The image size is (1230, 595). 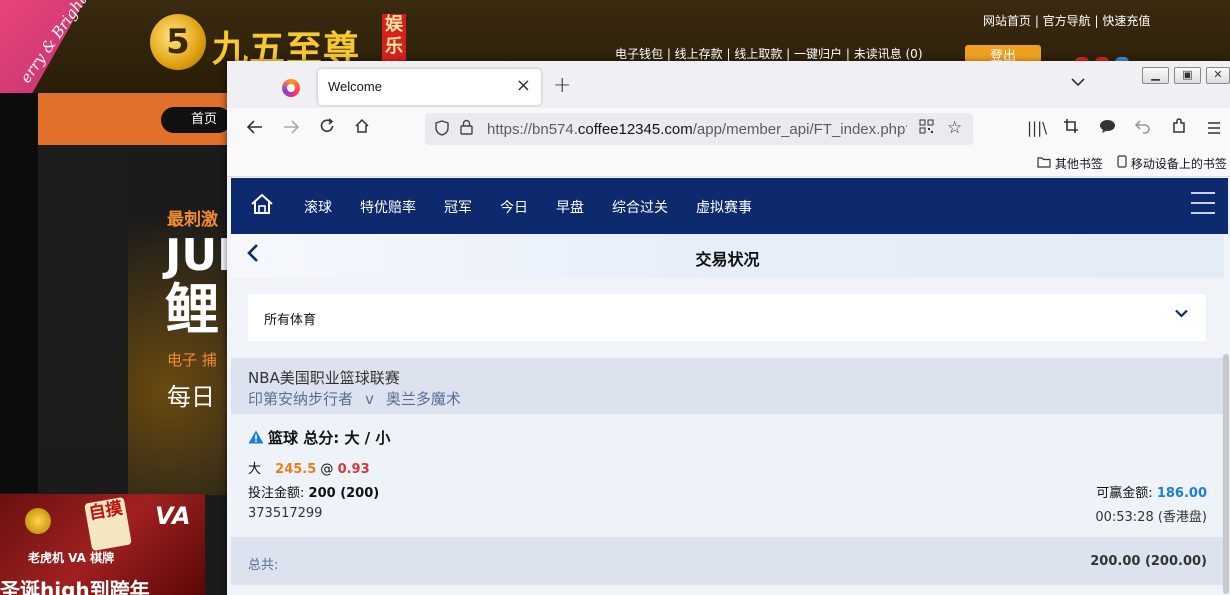 I want to click on mobile-device-icon, so click(x=1124, y=163).